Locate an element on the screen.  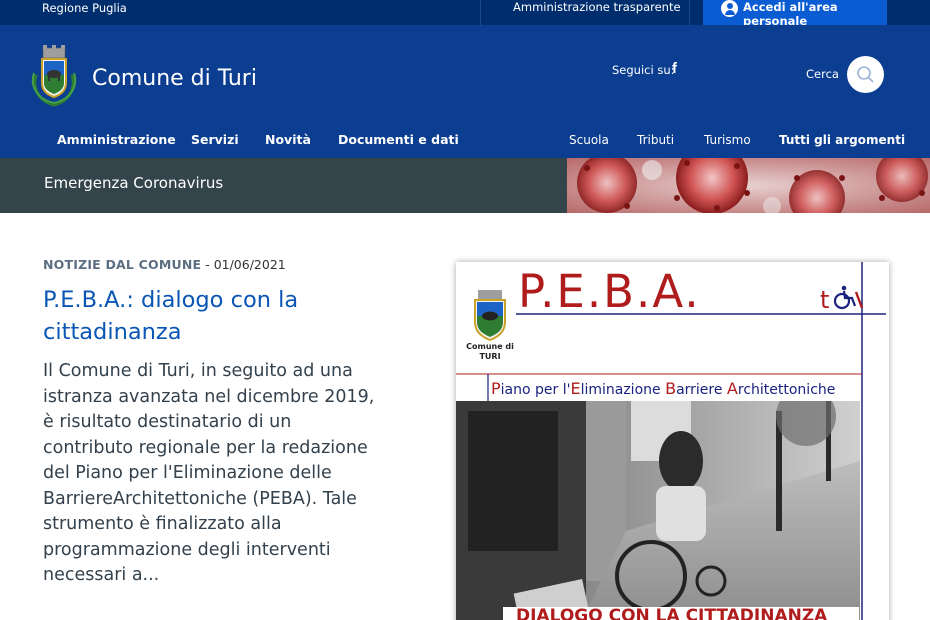
nav-item-servizi: Servizi is located at coordinates (215, 140).